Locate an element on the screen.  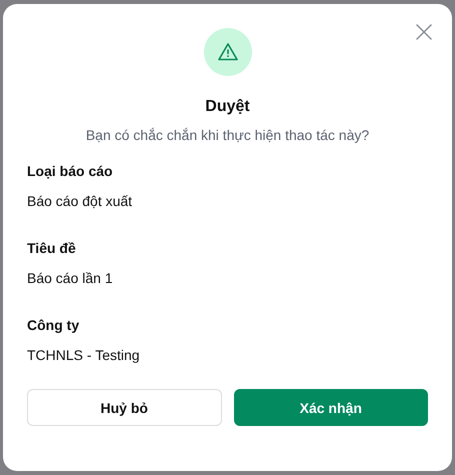
confirm-button: Xác nhận is located at coordinates (331, 407).